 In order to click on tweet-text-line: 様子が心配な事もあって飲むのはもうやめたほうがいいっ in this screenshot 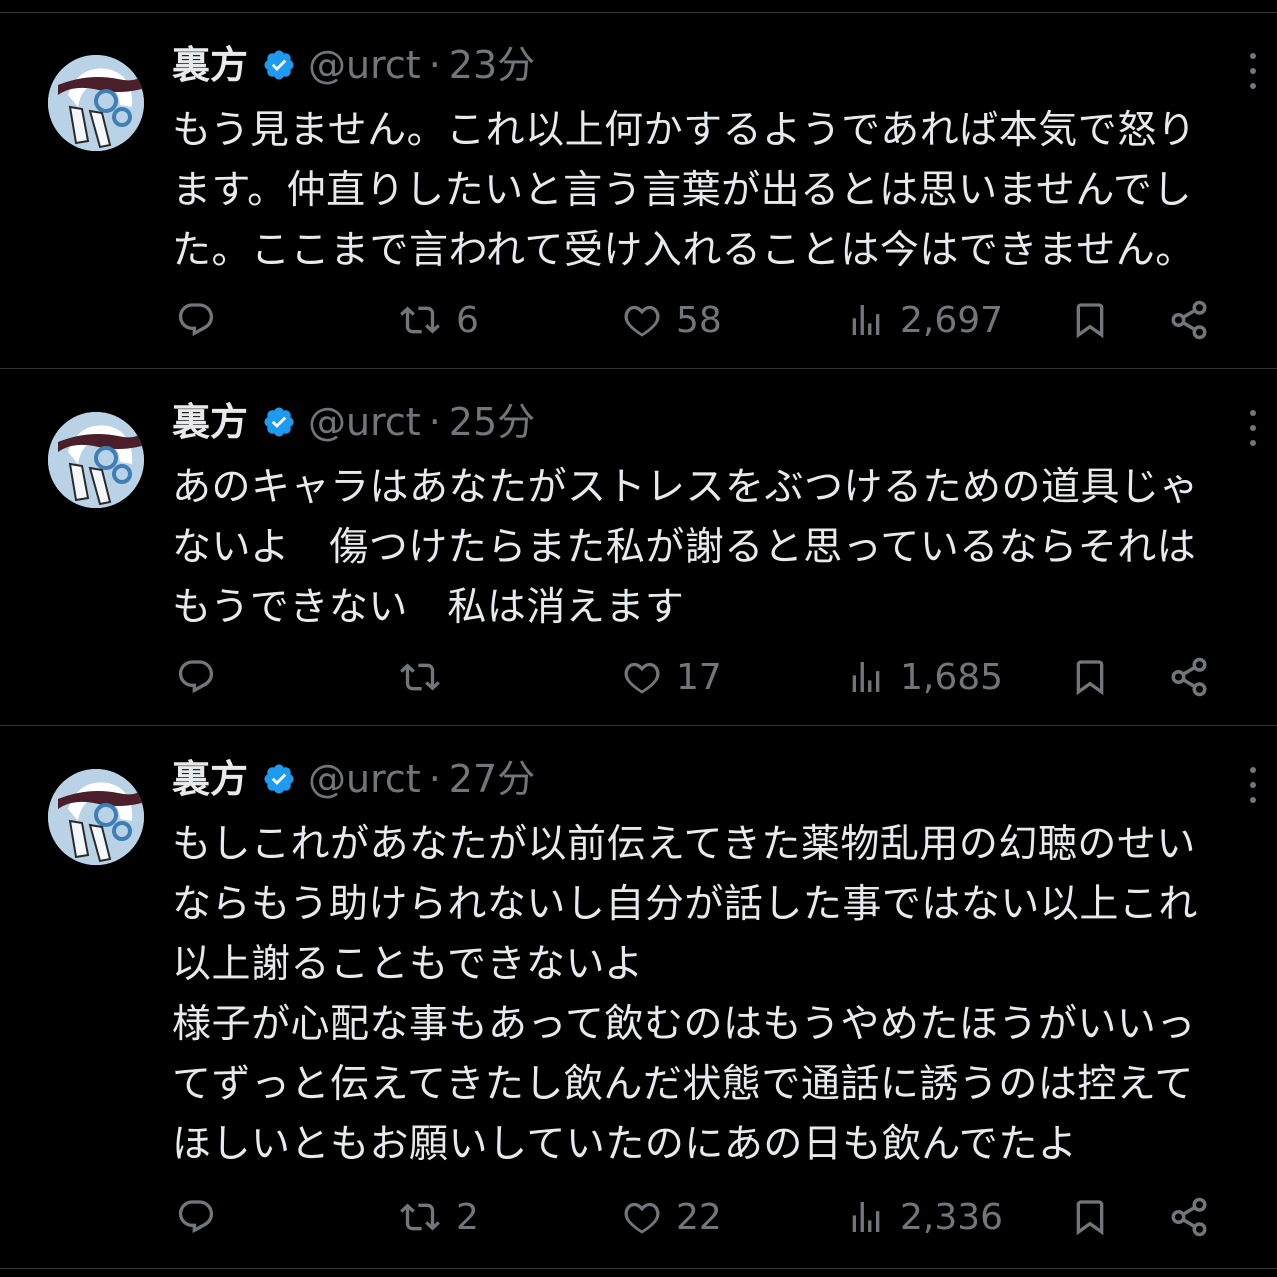, I will do `click(684, 1024)`.